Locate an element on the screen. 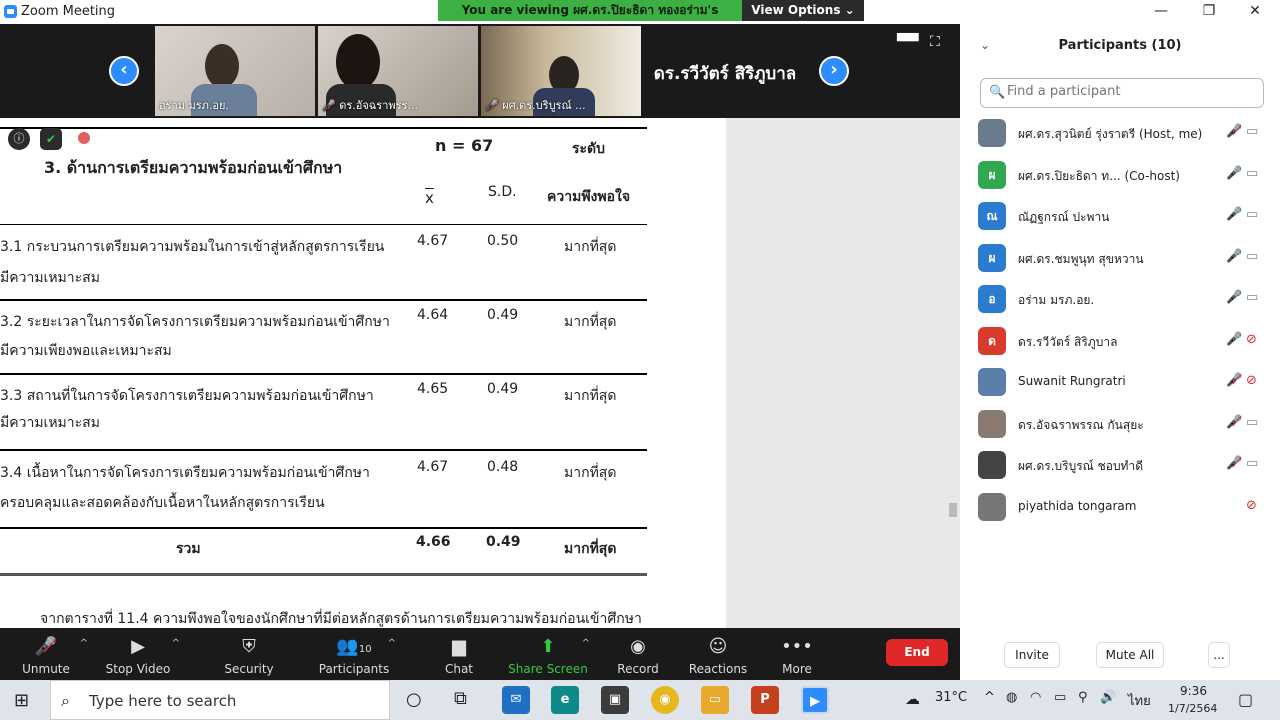 This screenshot has height=720, width=1280. participants-label: Participants is located at coordinates (354, 669).